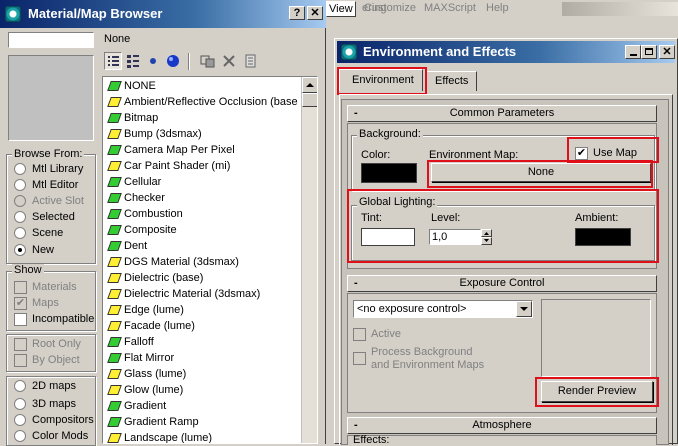 The height and width of the screenshot is (446, 678). I want to click on large-icons-icon, so click(173, 61).